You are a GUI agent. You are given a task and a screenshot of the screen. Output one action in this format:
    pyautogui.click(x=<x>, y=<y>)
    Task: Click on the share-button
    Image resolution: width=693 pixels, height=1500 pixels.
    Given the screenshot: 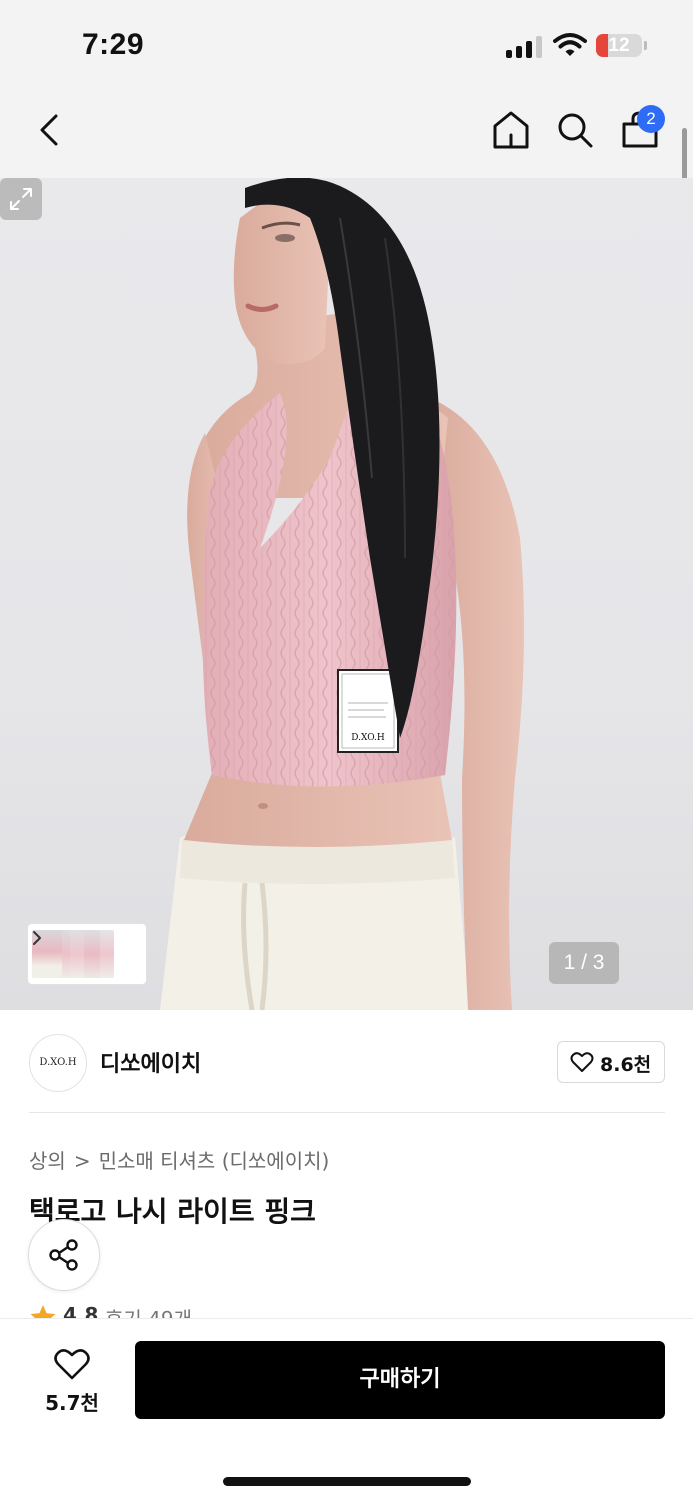 What is the action you would take?
    pyautogui.click(x=64, y=1255)
    